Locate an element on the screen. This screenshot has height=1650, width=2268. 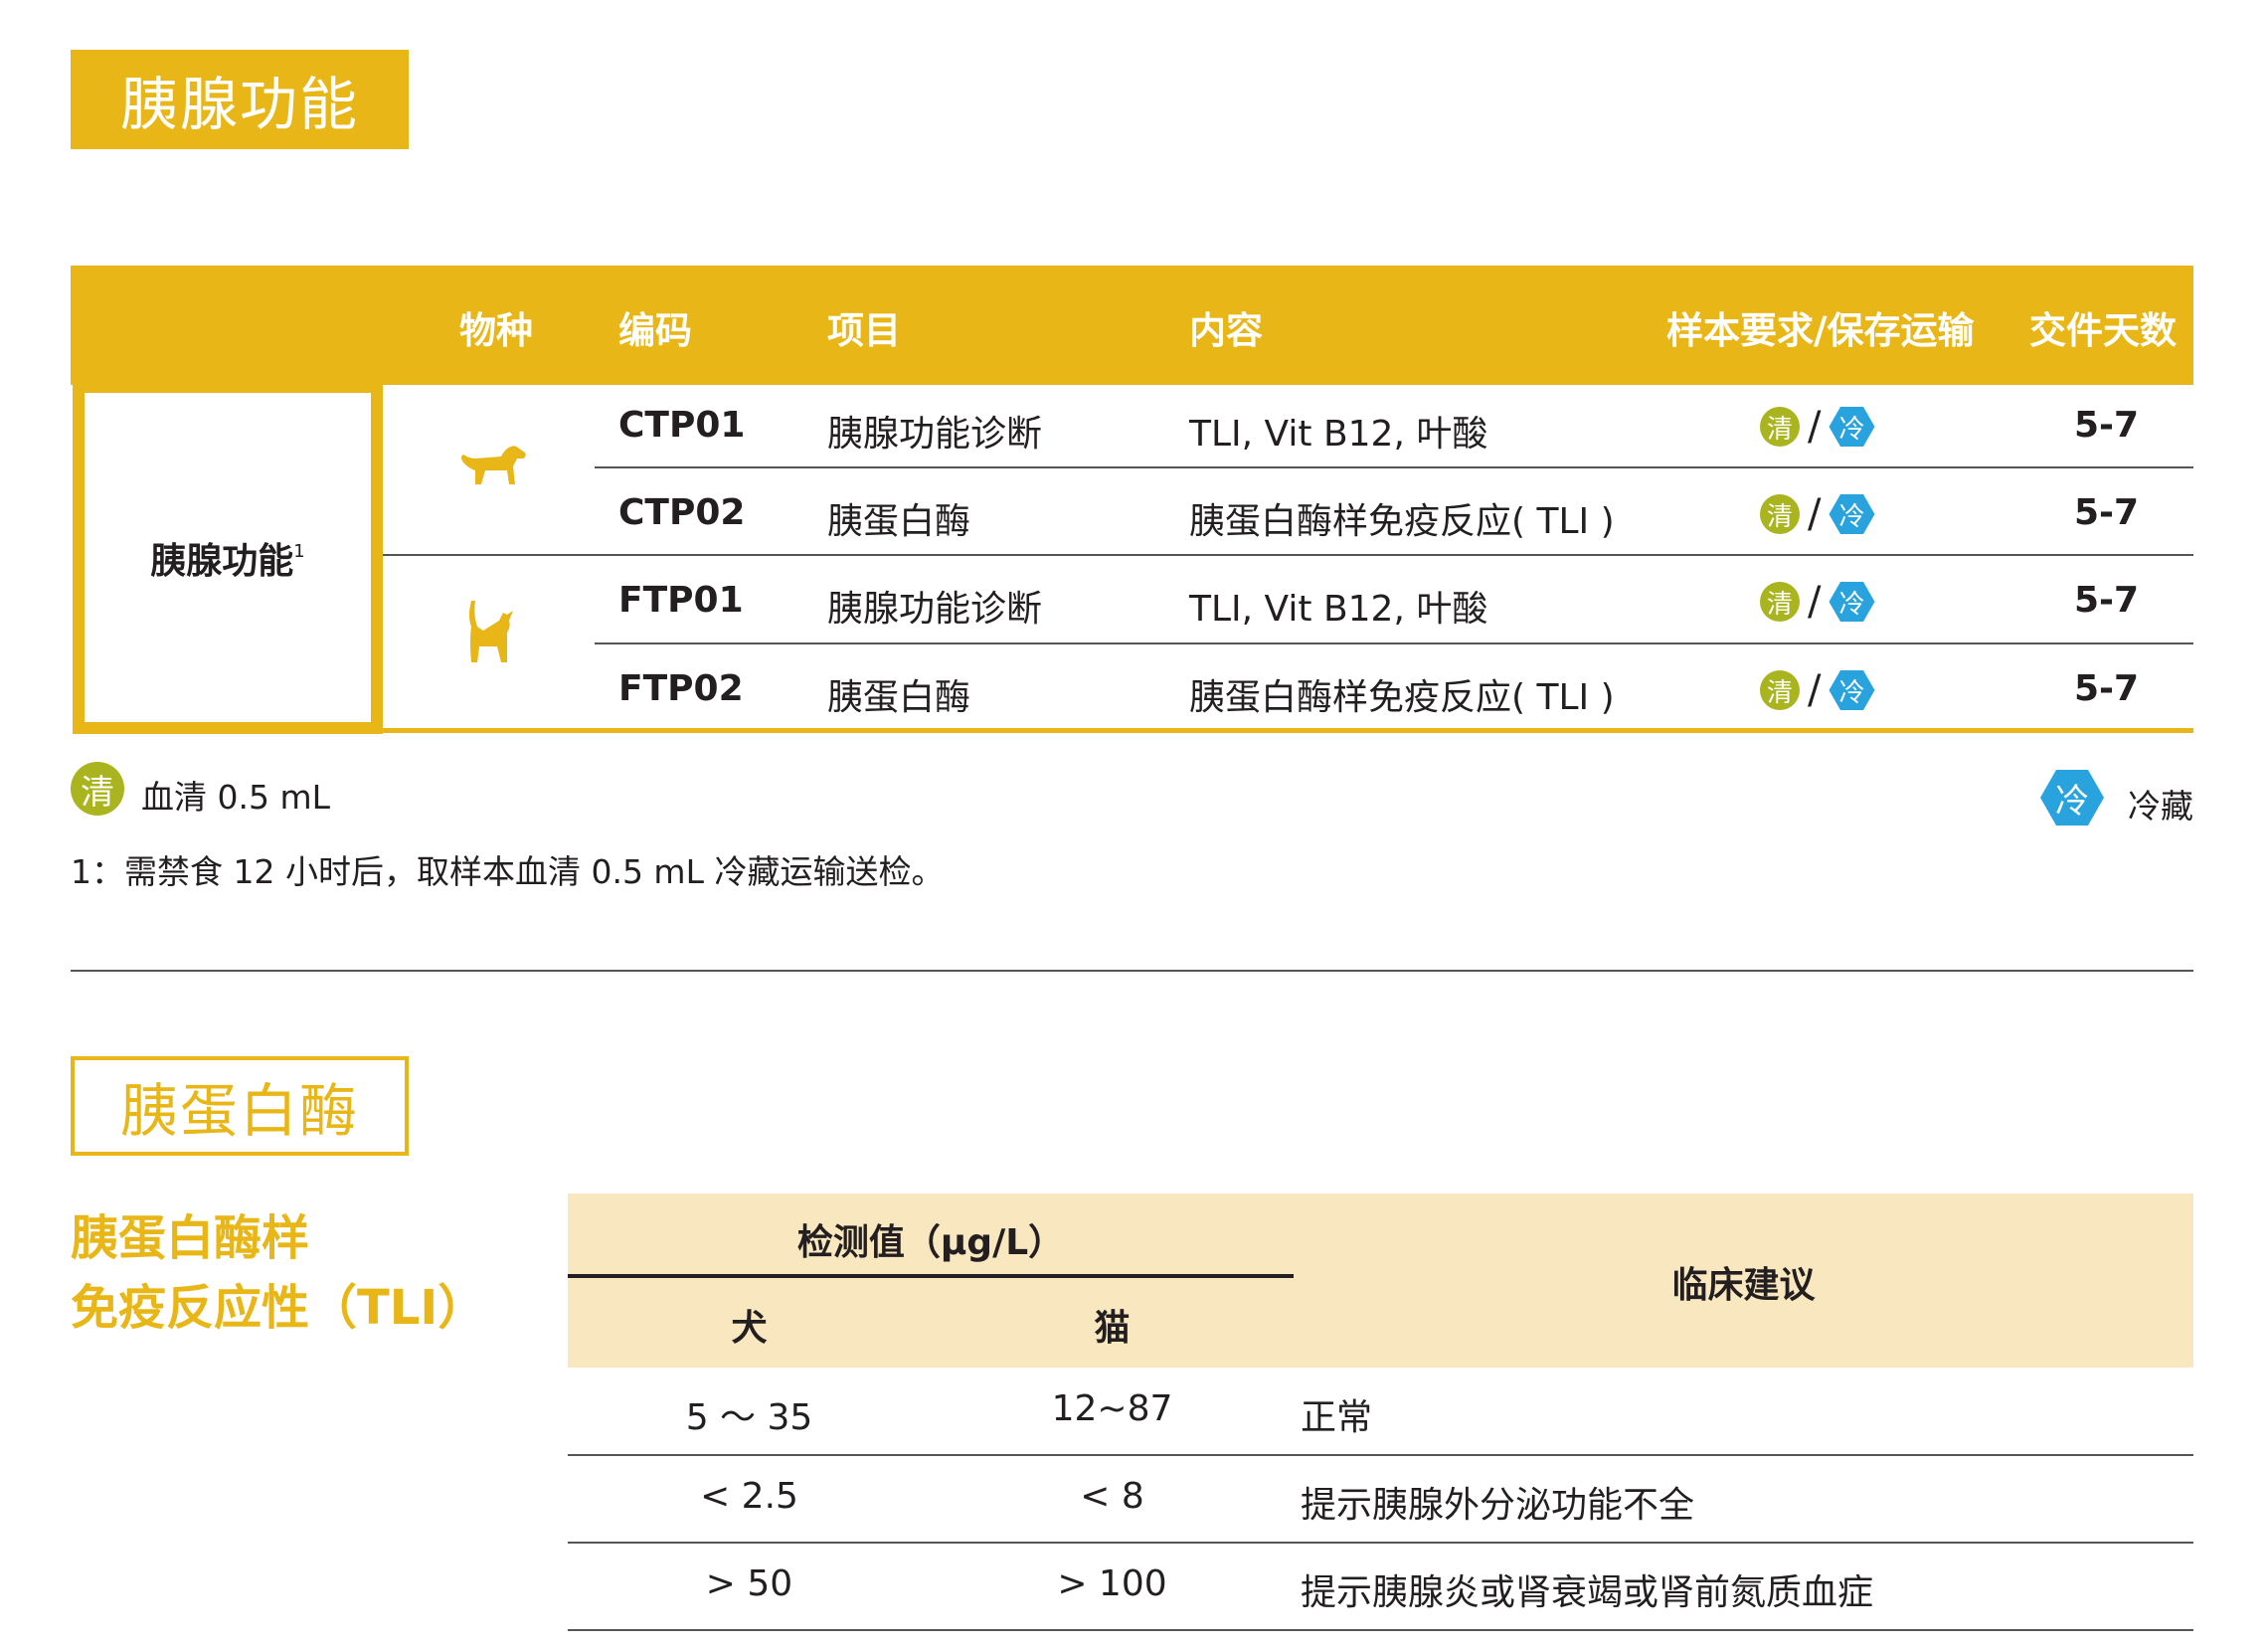
legend-serum-icon: 清 is located at coordinates (97, 789).